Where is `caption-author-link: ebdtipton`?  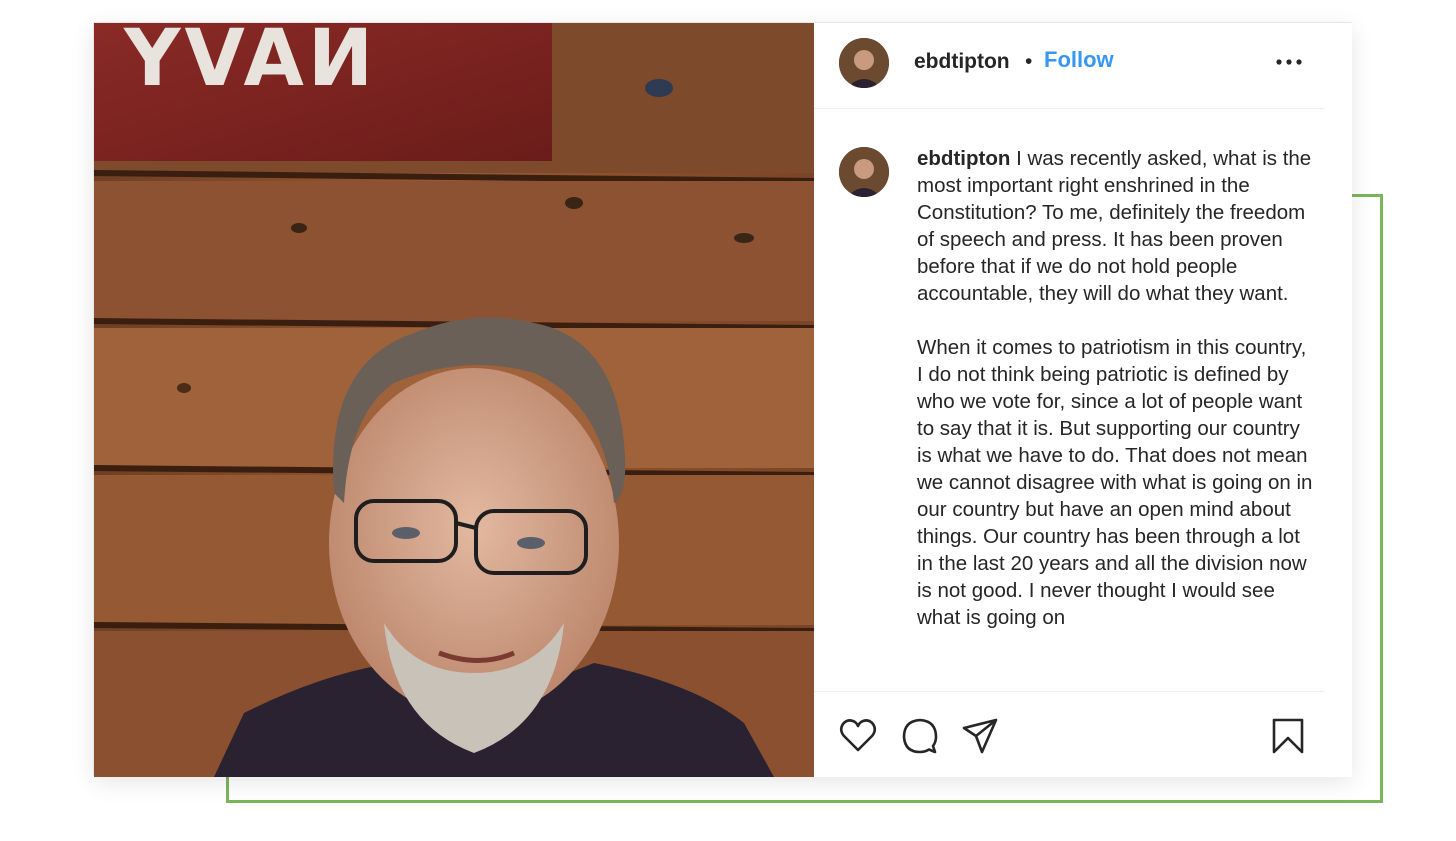 caption-author-link: ebdtipton is located at coordinates (963, 158).